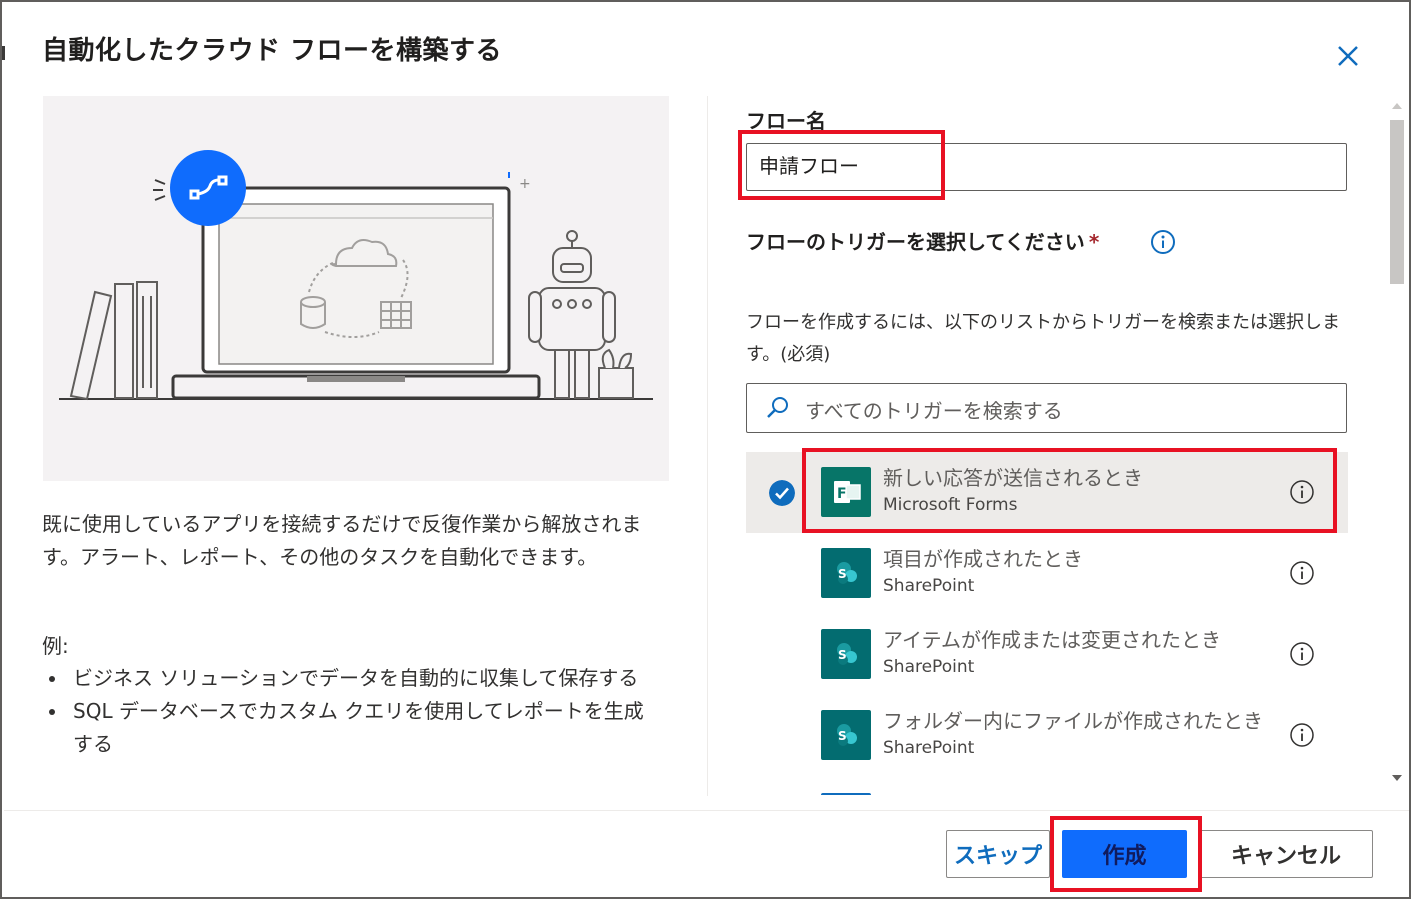  What do you see at coordinates (1052, 640) in the screenshot?
I see `trigger-name: アイテムが作成または変更されたとき` at bounding box center [1052, 640].